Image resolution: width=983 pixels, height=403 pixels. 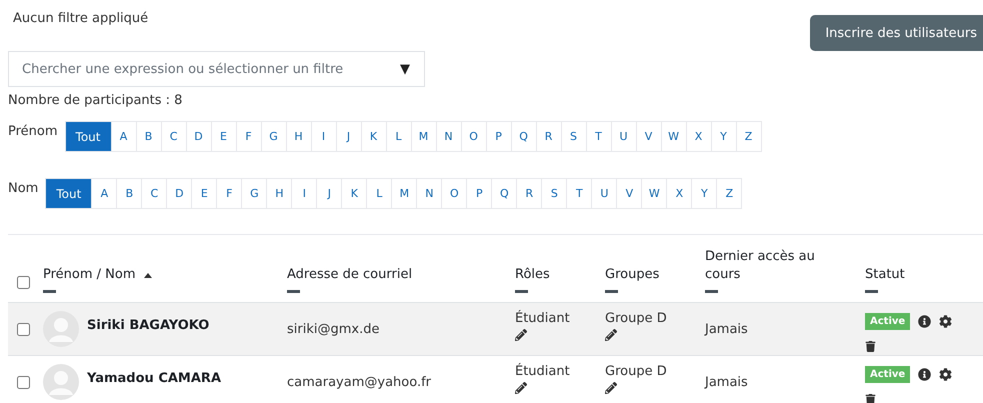 What do you see at coordinates (896, 33) in the screenshot?
I see `enrol-users-button: Inscrire des utilisateurs` at bounding box center [896, 33].